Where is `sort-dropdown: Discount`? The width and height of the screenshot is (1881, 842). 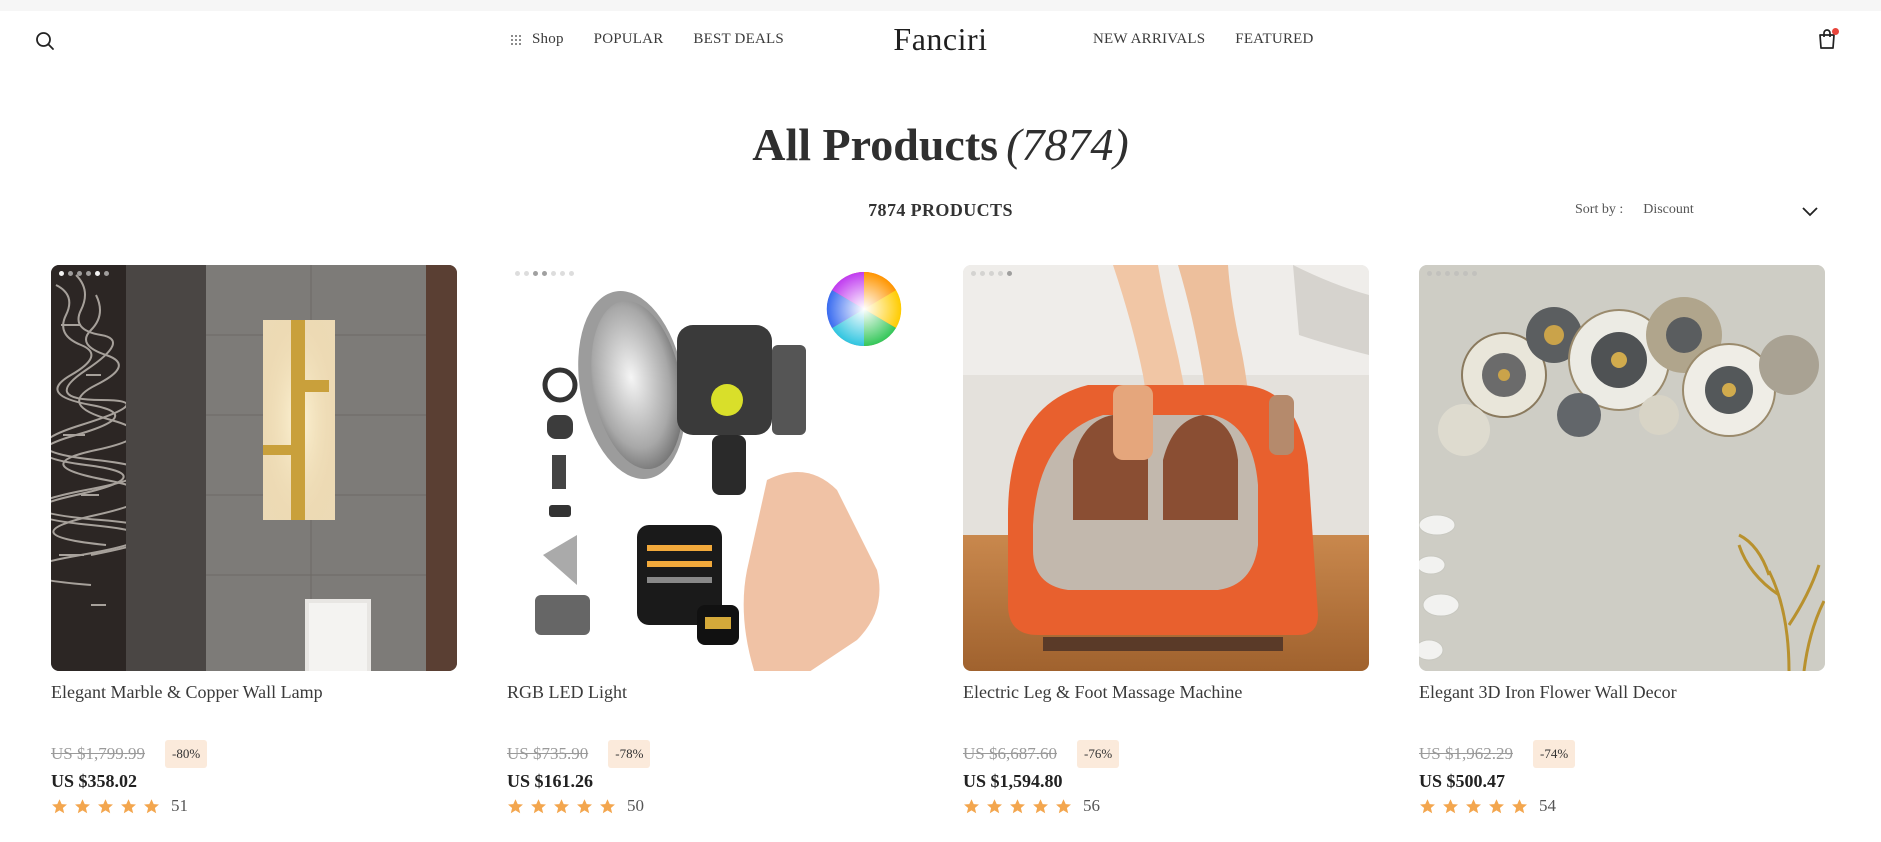
sort-dropdown: Discount is located at coordinates (1731, 210).